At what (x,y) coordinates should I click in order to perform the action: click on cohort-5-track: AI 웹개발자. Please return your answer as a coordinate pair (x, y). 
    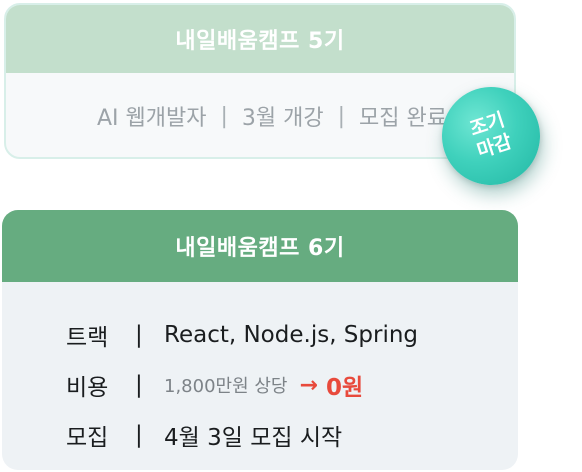
    Looking at the image, I should click on (151, 118).